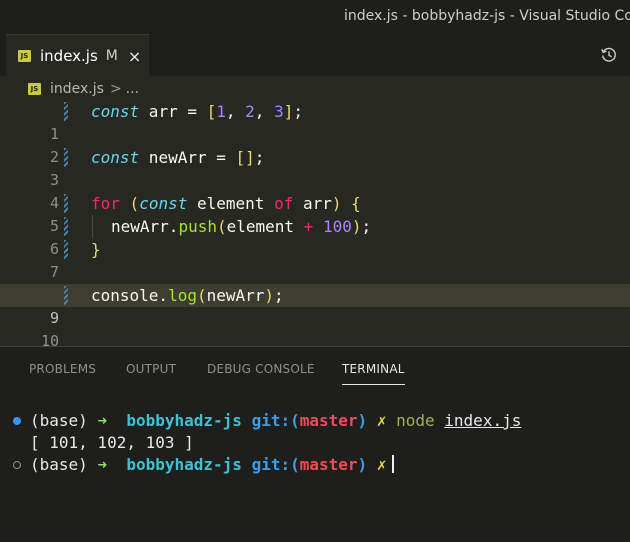 The height and width of the screenshot is (542, 630). I want to click on code-text: const newArr = [];, so click(178, 157).